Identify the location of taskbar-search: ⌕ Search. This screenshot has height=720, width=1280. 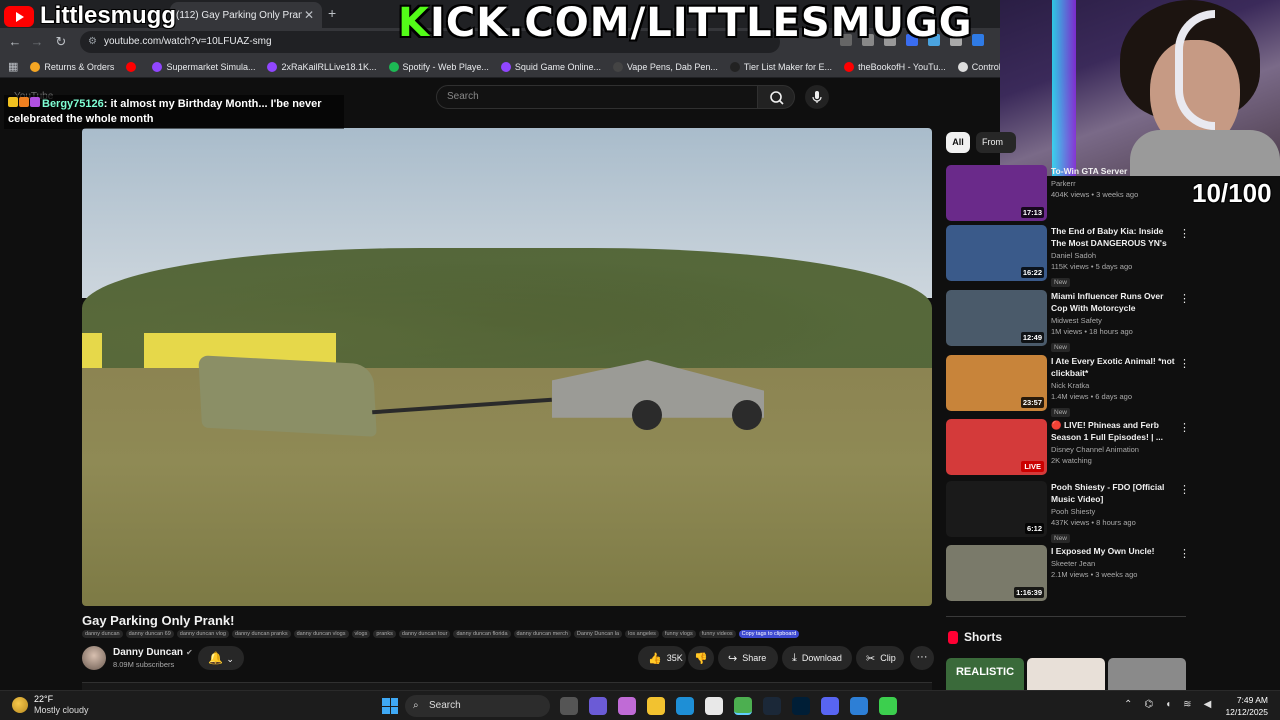
(477, 706).